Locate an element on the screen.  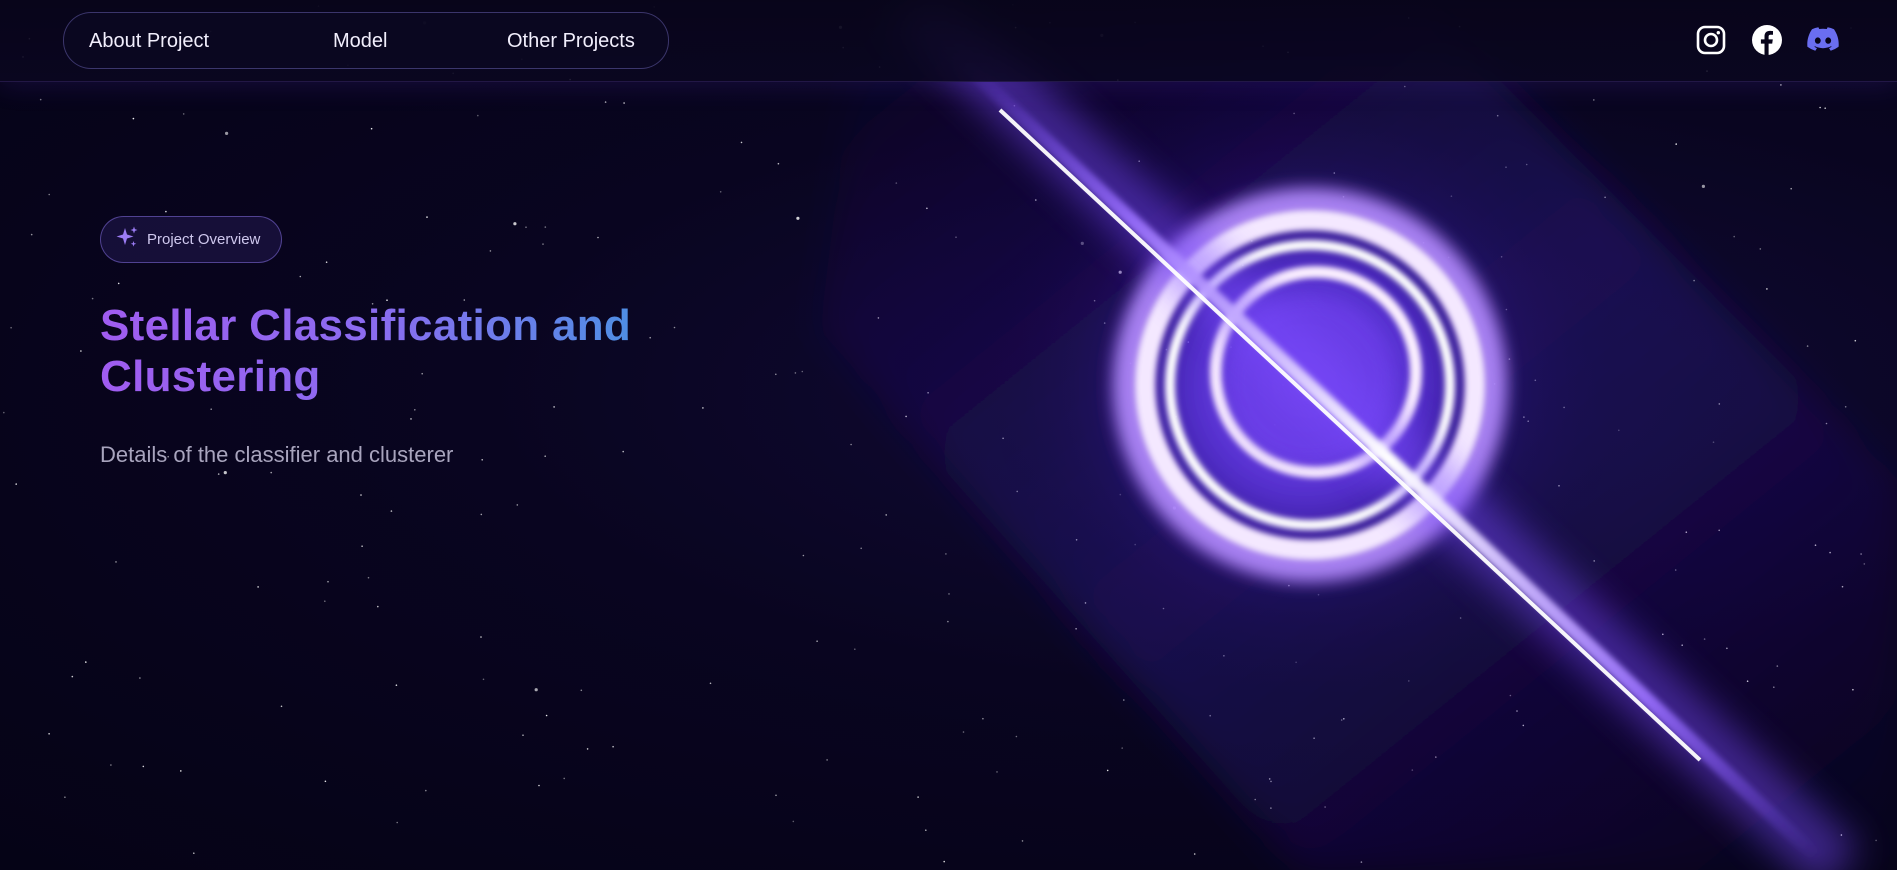
social-links is located at coordinates (1767, 40).